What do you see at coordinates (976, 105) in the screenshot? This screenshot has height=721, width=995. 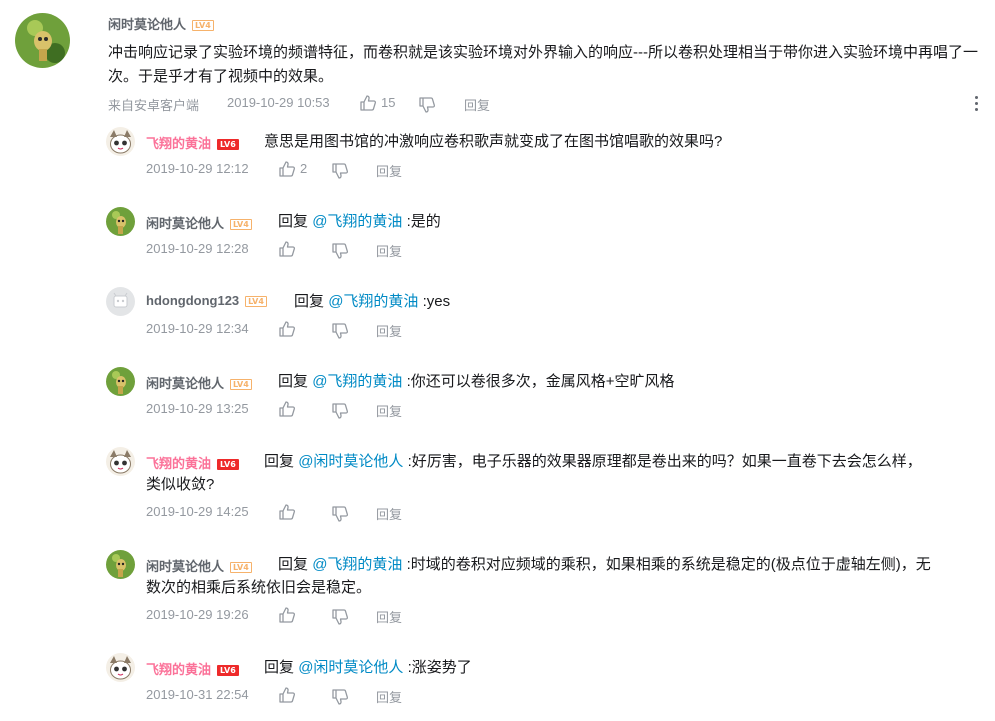 I see `more-vertical-icon` at bounding box center [976, 105].